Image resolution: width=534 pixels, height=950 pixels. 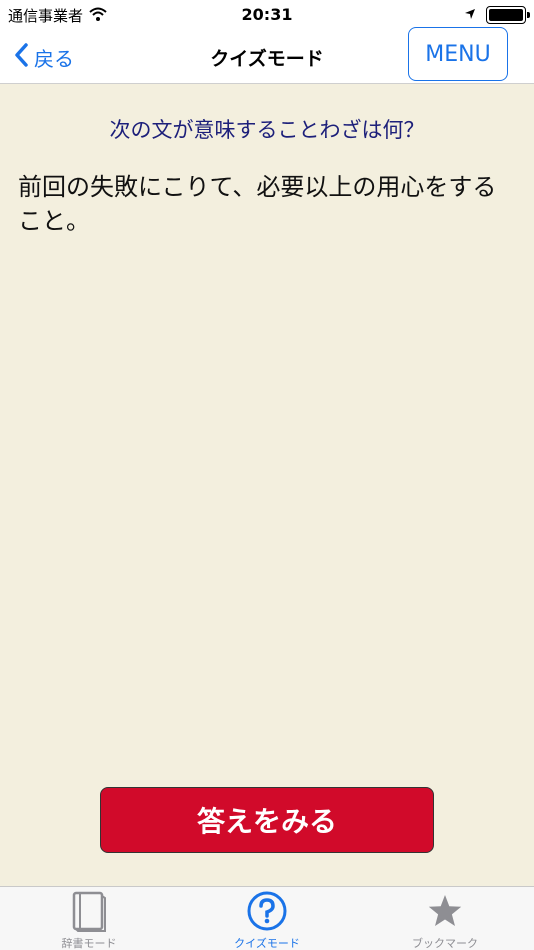 I want to click on navigation-bar: 戻る クイズモード MENU, so click(x=267, y=55).